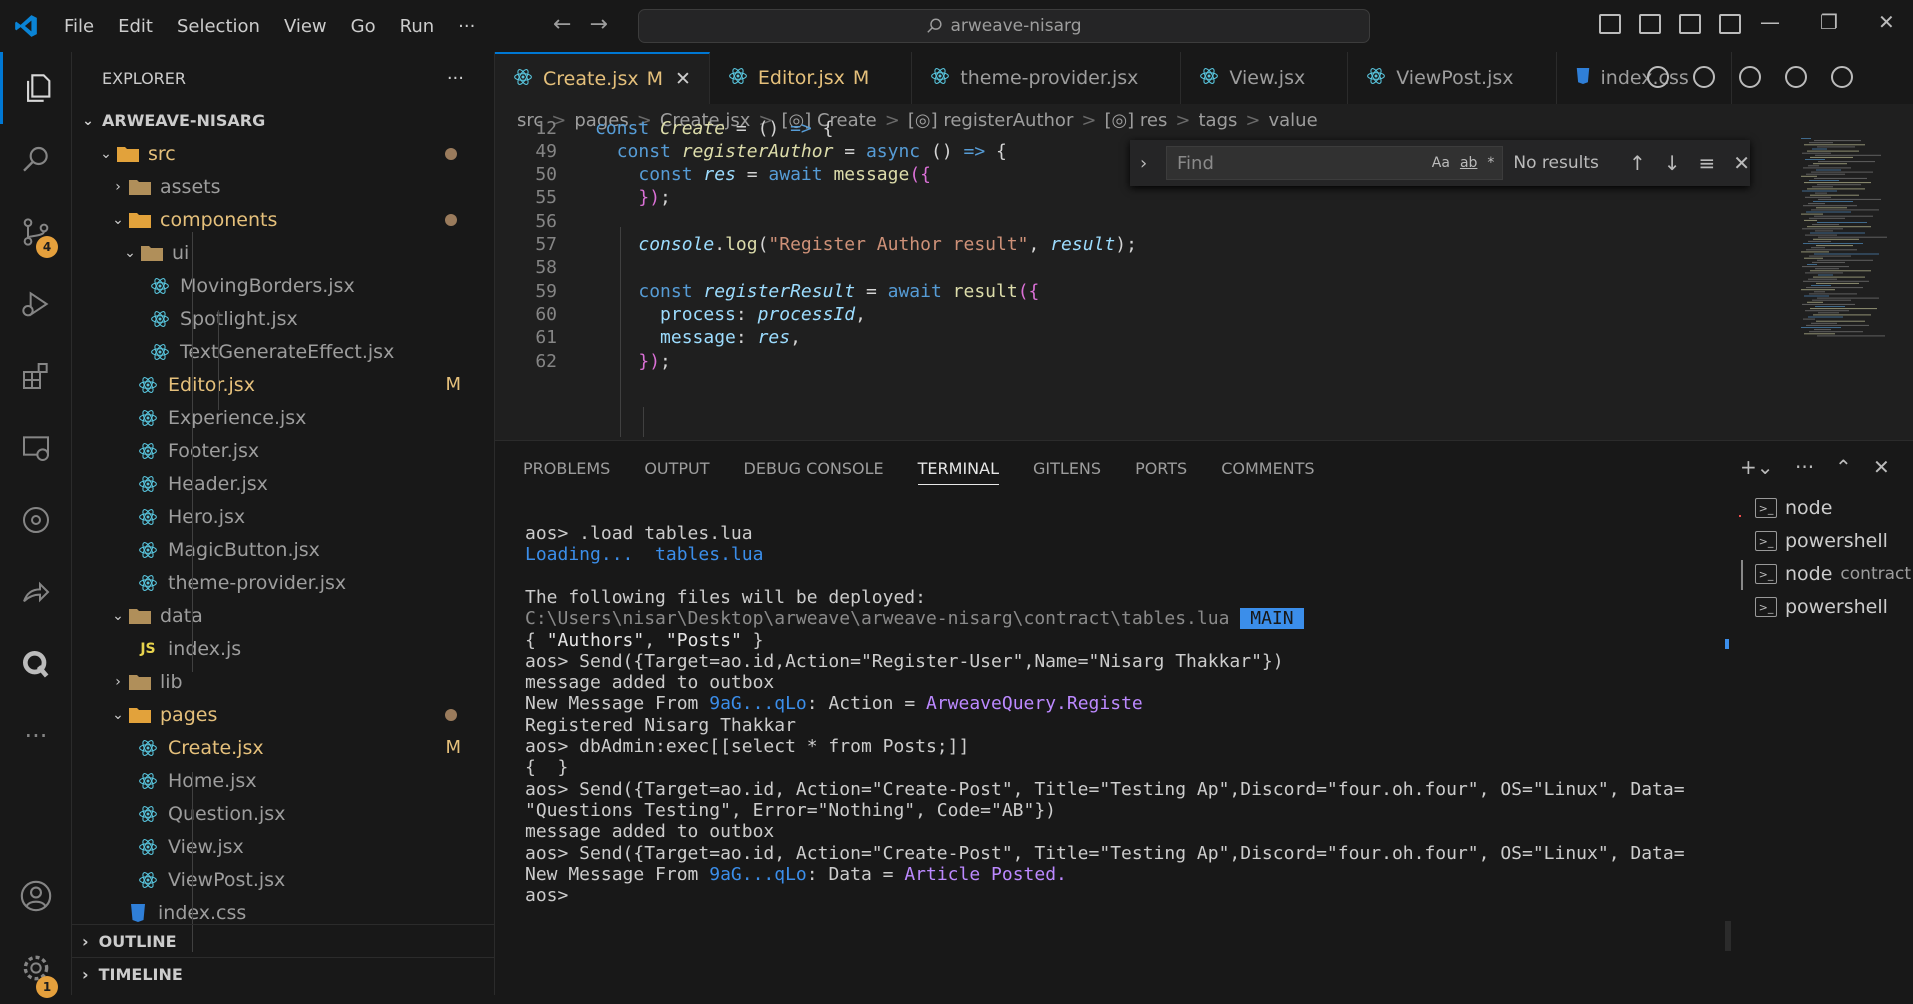 The height and width of the screenshot is (1004, 1913). What do you see at coordinates (1690, 24) in the screenshot?
I see `toggle-secondary-sidebar-icon` at bounding box center [1690, 24].